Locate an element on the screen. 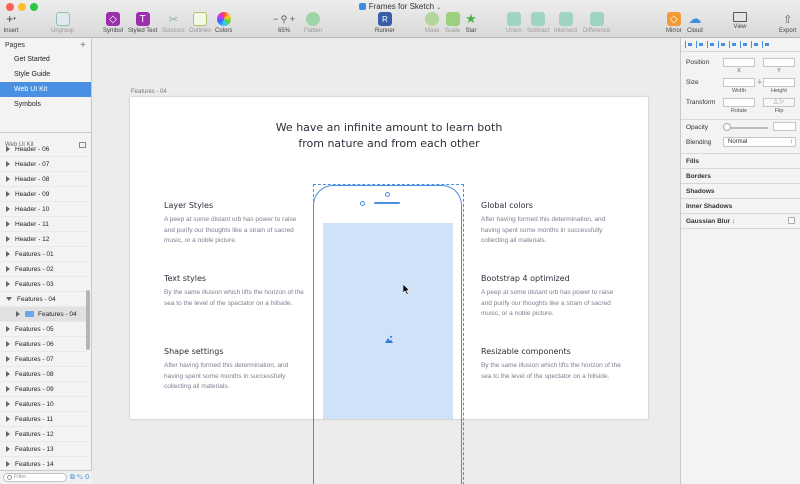  scissors-button: ✂ Scissors is located at coordinates (173, 23).